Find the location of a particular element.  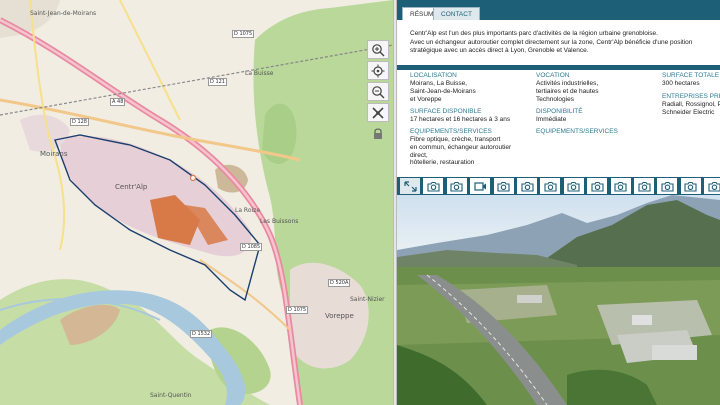

gallery-expand-button is located at coordinates (410, 186).